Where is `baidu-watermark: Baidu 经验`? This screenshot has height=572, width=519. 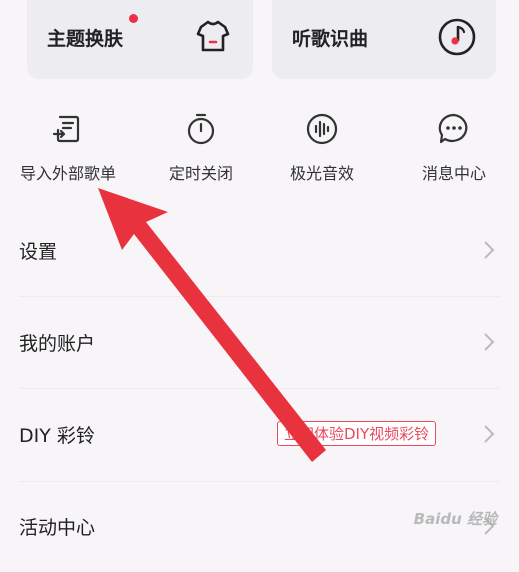
baidu-watermark: Baidu 经验 is located at coordinates (455, 519).